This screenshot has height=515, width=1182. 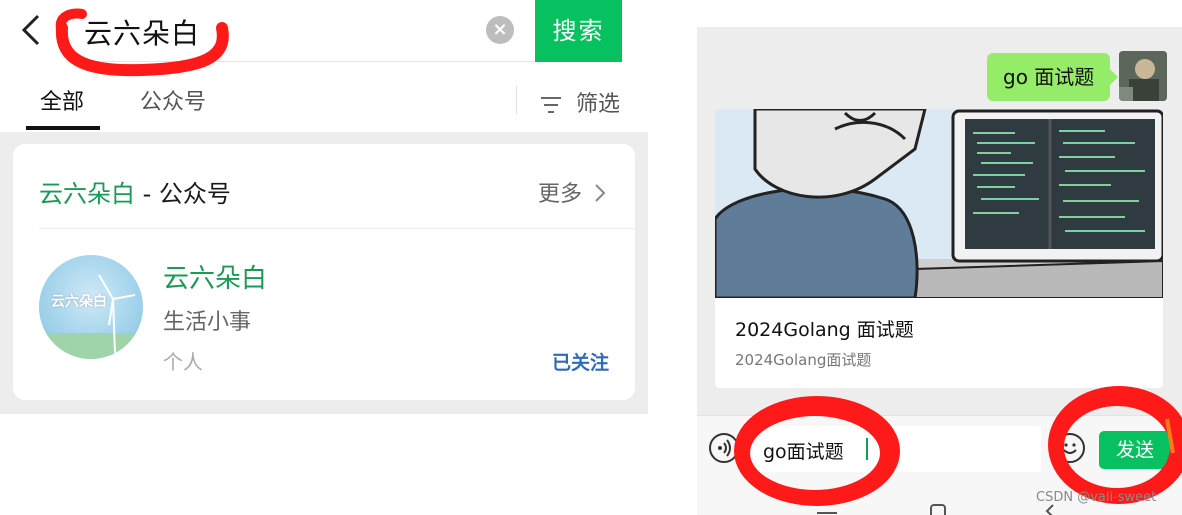 What do you see at coordinates (896, 449) in the screenshot?
I see `message-input: go面试题` at bounding box center [896, 449].